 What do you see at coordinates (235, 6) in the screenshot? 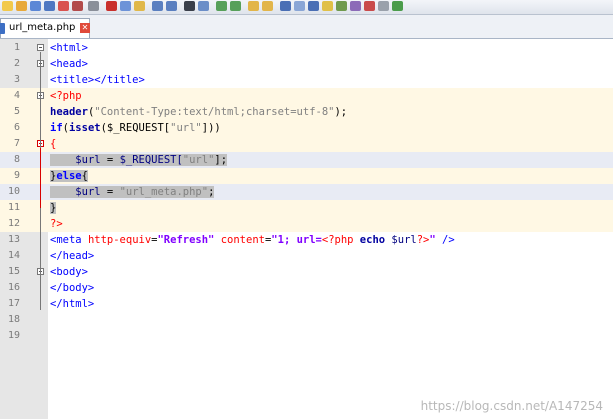
I see `zoom-out-icon` at bounding box center [235, 6].